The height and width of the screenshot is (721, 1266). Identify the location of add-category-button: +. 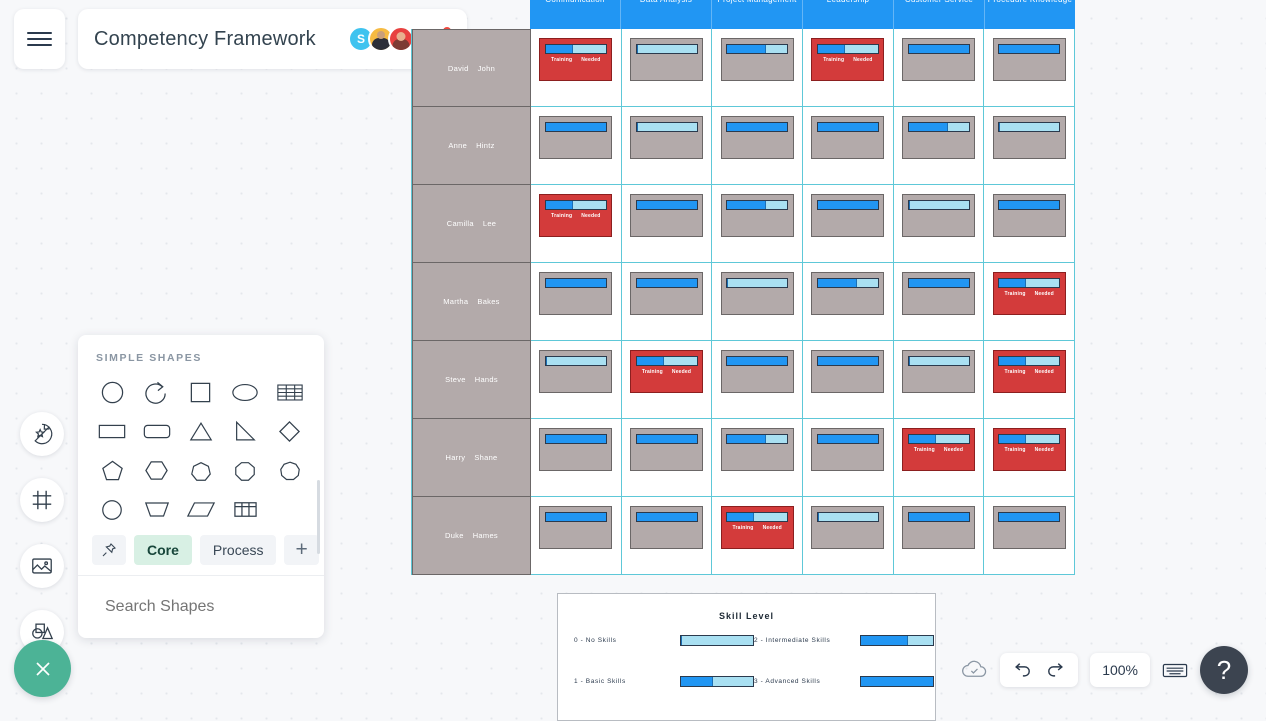
(301, 550).